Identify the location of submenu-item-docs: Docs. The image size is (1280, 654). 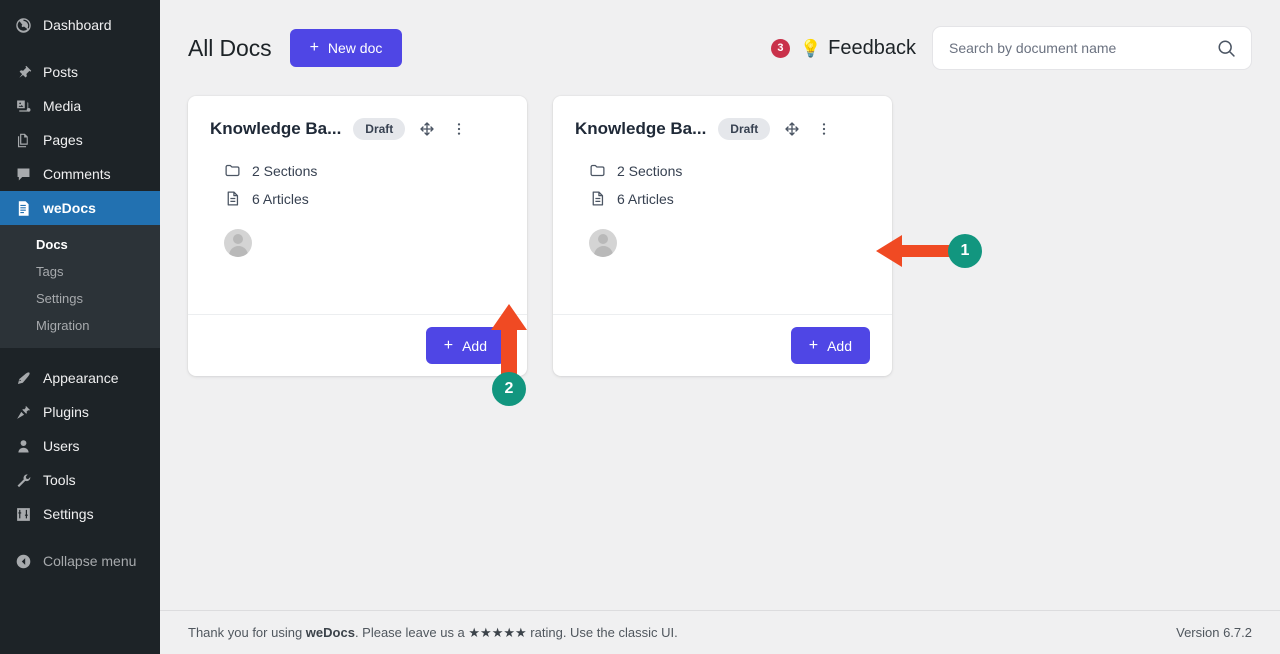
(80, 245).